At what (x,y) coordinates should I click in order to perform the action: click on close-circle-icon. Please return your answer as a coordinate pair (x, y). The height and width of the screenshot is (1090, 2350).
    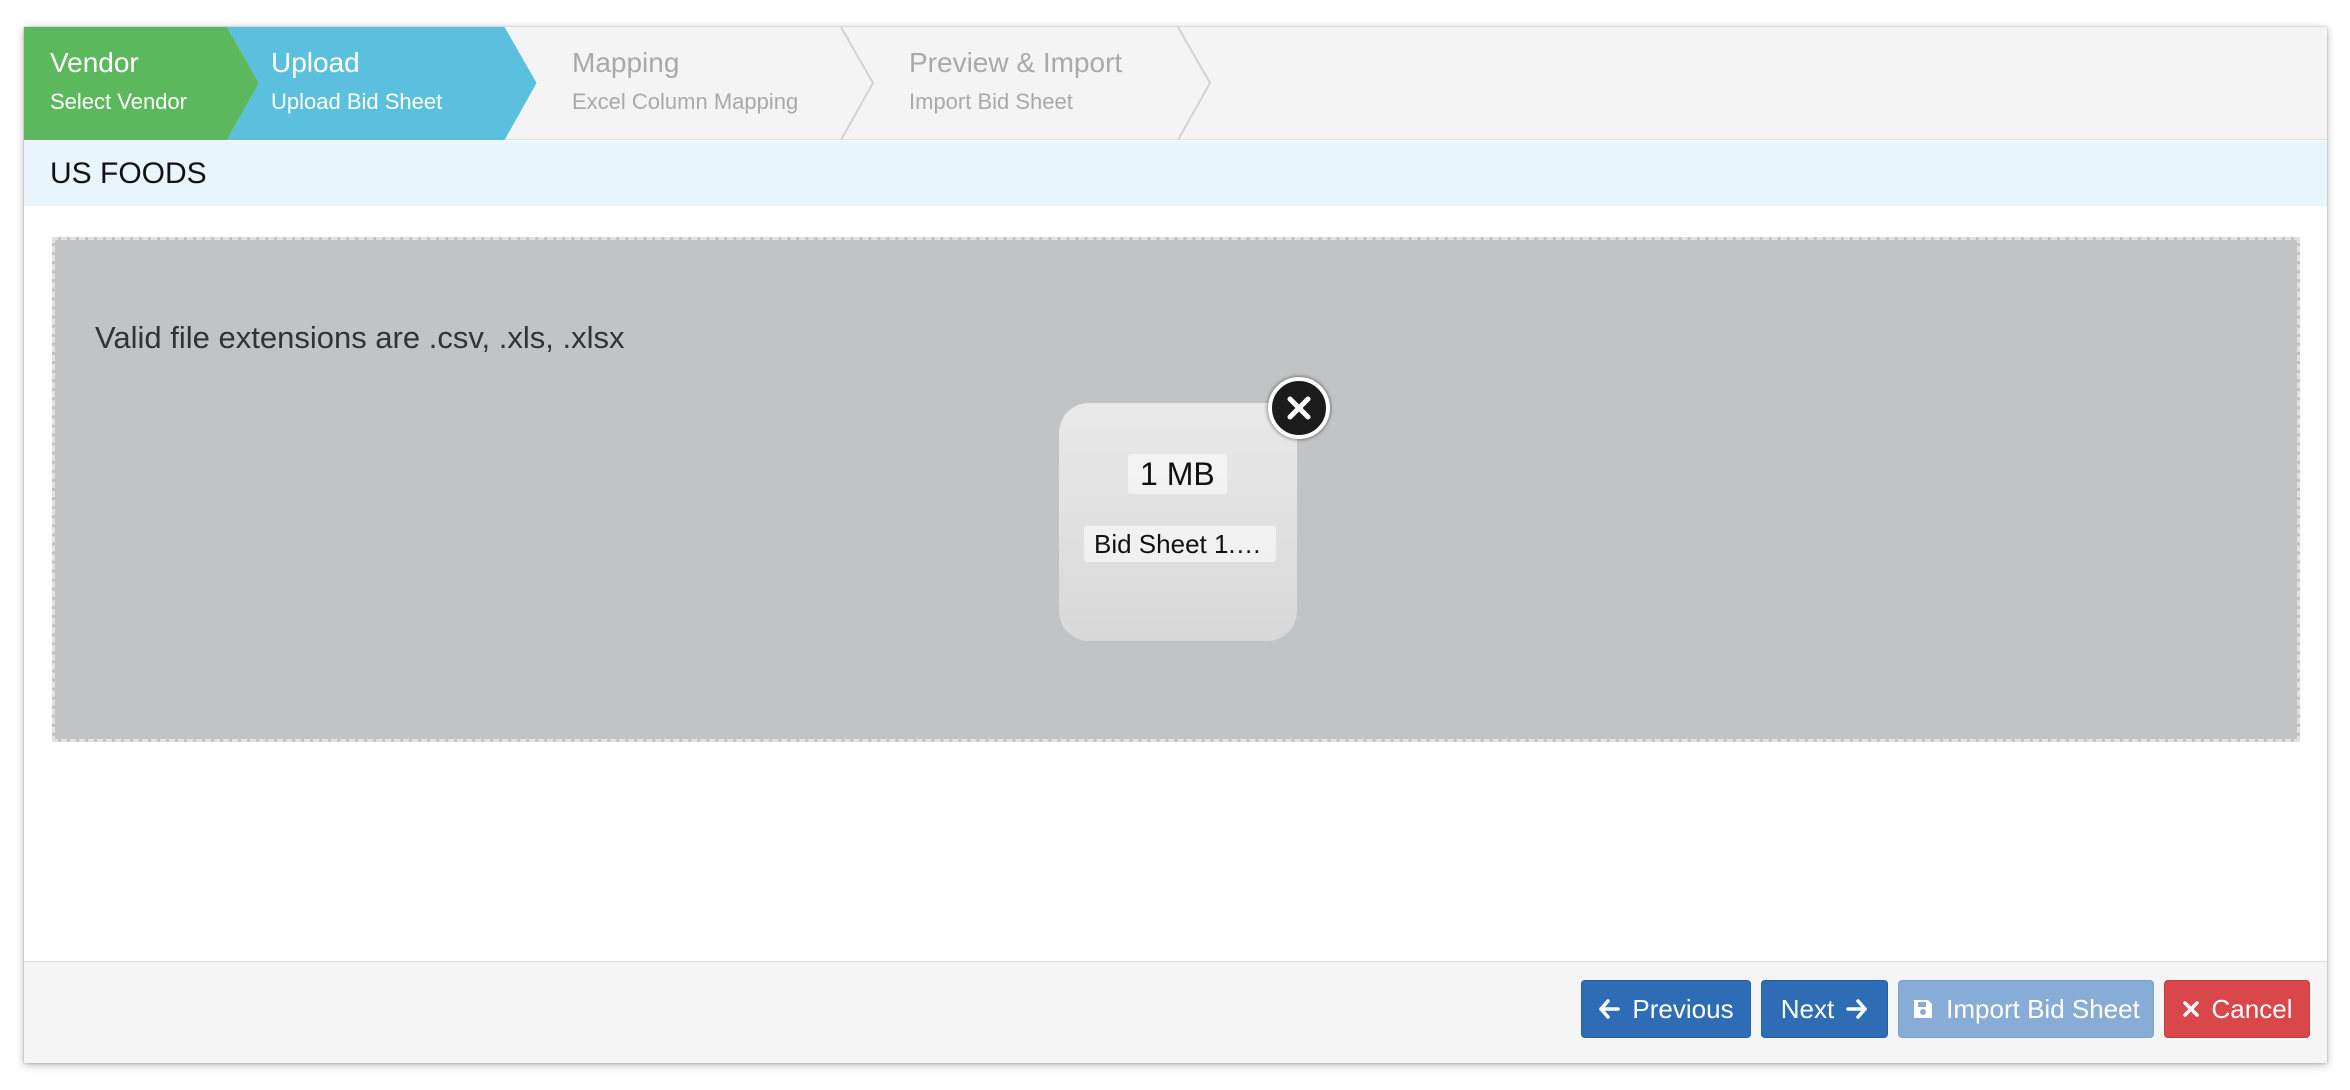
    Looking at the image, I should click on (1299, 408).